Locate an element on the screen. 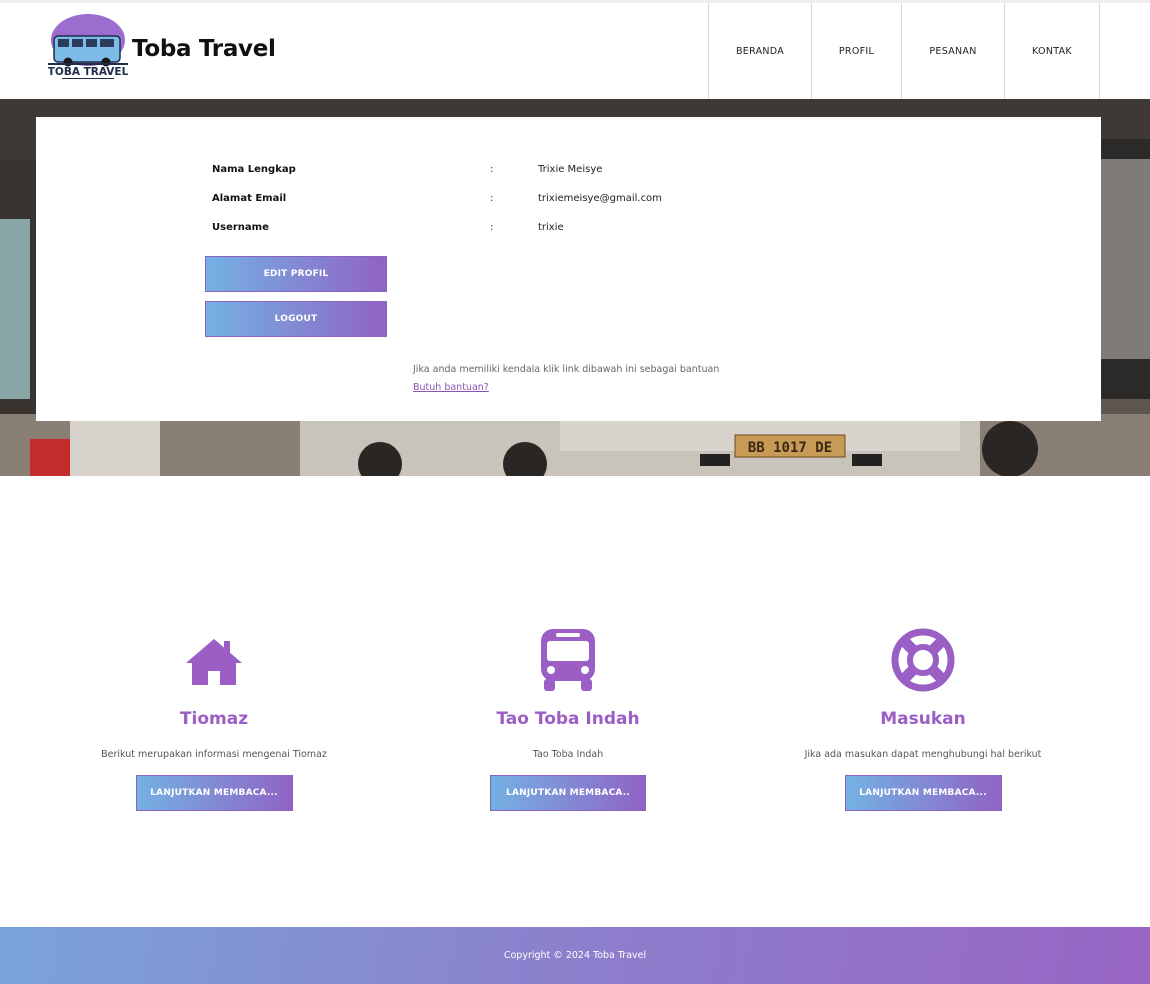 The width and height of the screenshot is (1150, 984). toba-travel-logo: TOBA TRAVEL is located at coordinates (88, 48).